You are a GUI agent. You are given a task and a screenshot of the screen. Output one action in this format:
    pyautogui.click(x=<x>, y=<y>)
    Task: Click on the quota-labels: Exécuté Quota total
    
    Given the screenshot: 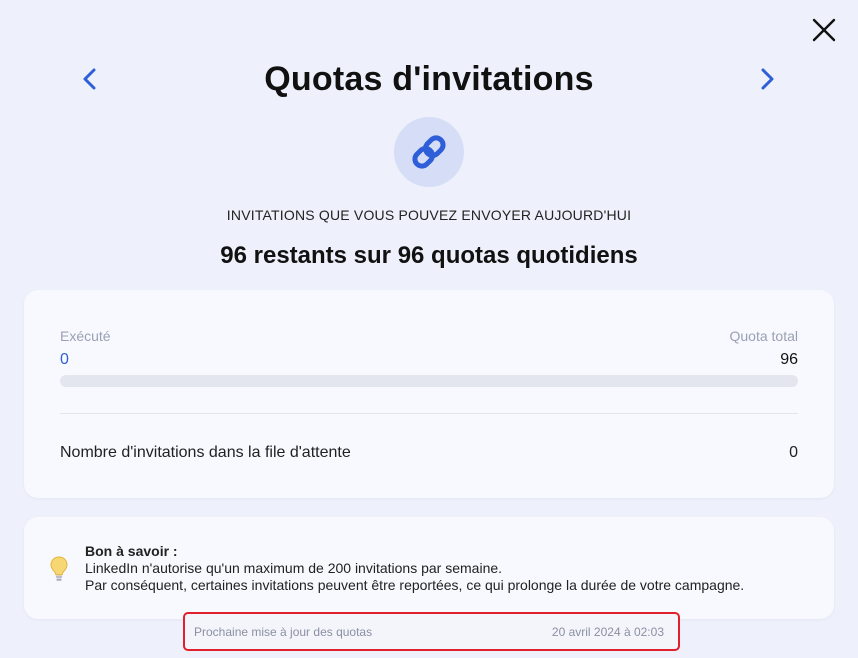 What is the action you would take?
    pyautogui.click(x=429, y=336)
    